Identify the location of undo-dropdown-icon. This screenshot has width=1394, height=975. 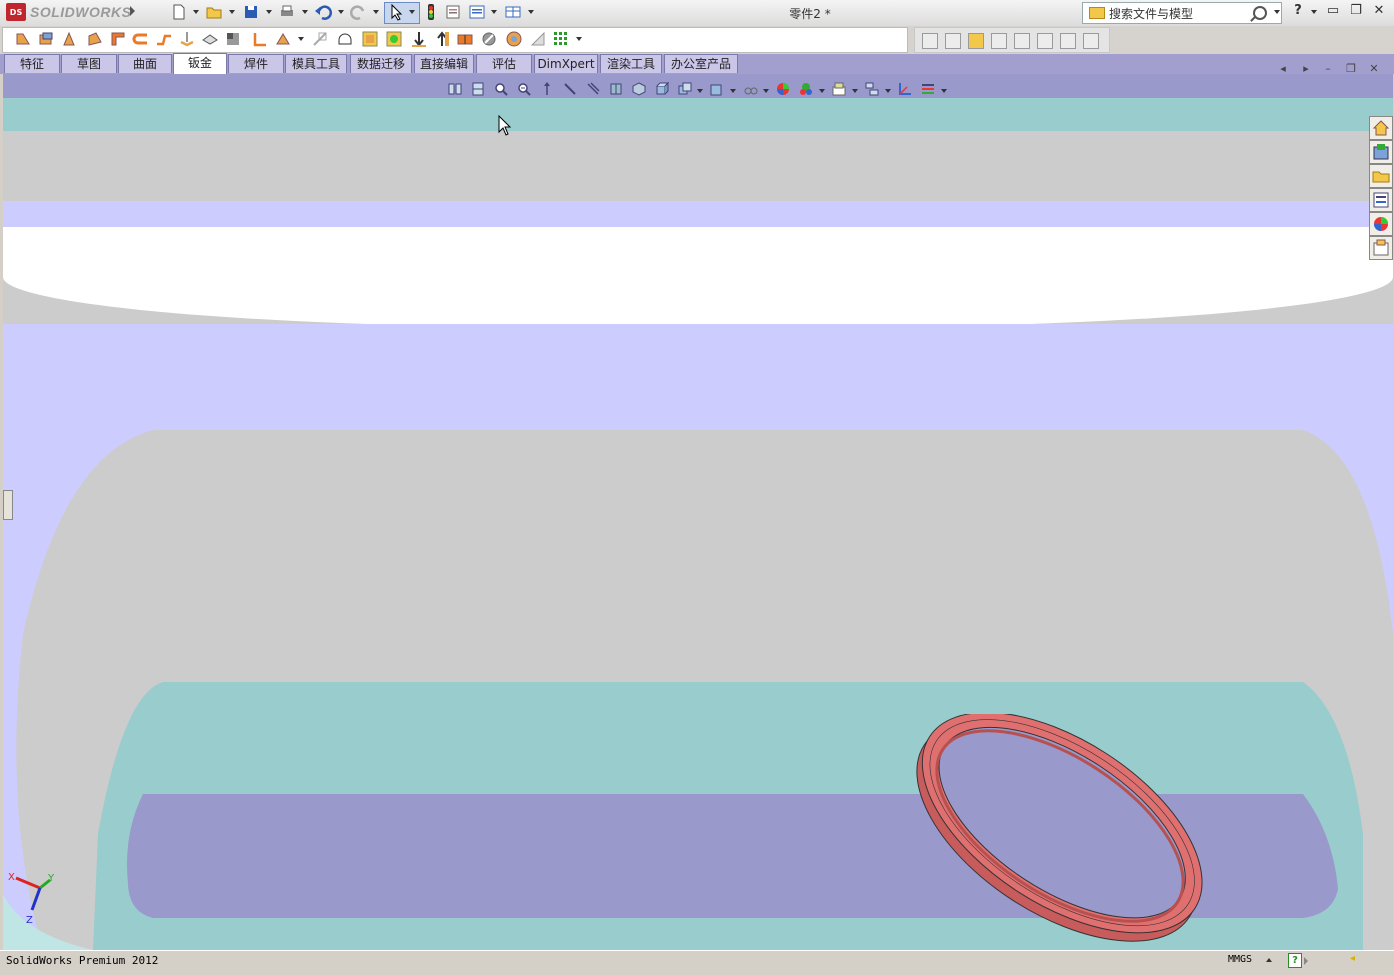
(341, 12).